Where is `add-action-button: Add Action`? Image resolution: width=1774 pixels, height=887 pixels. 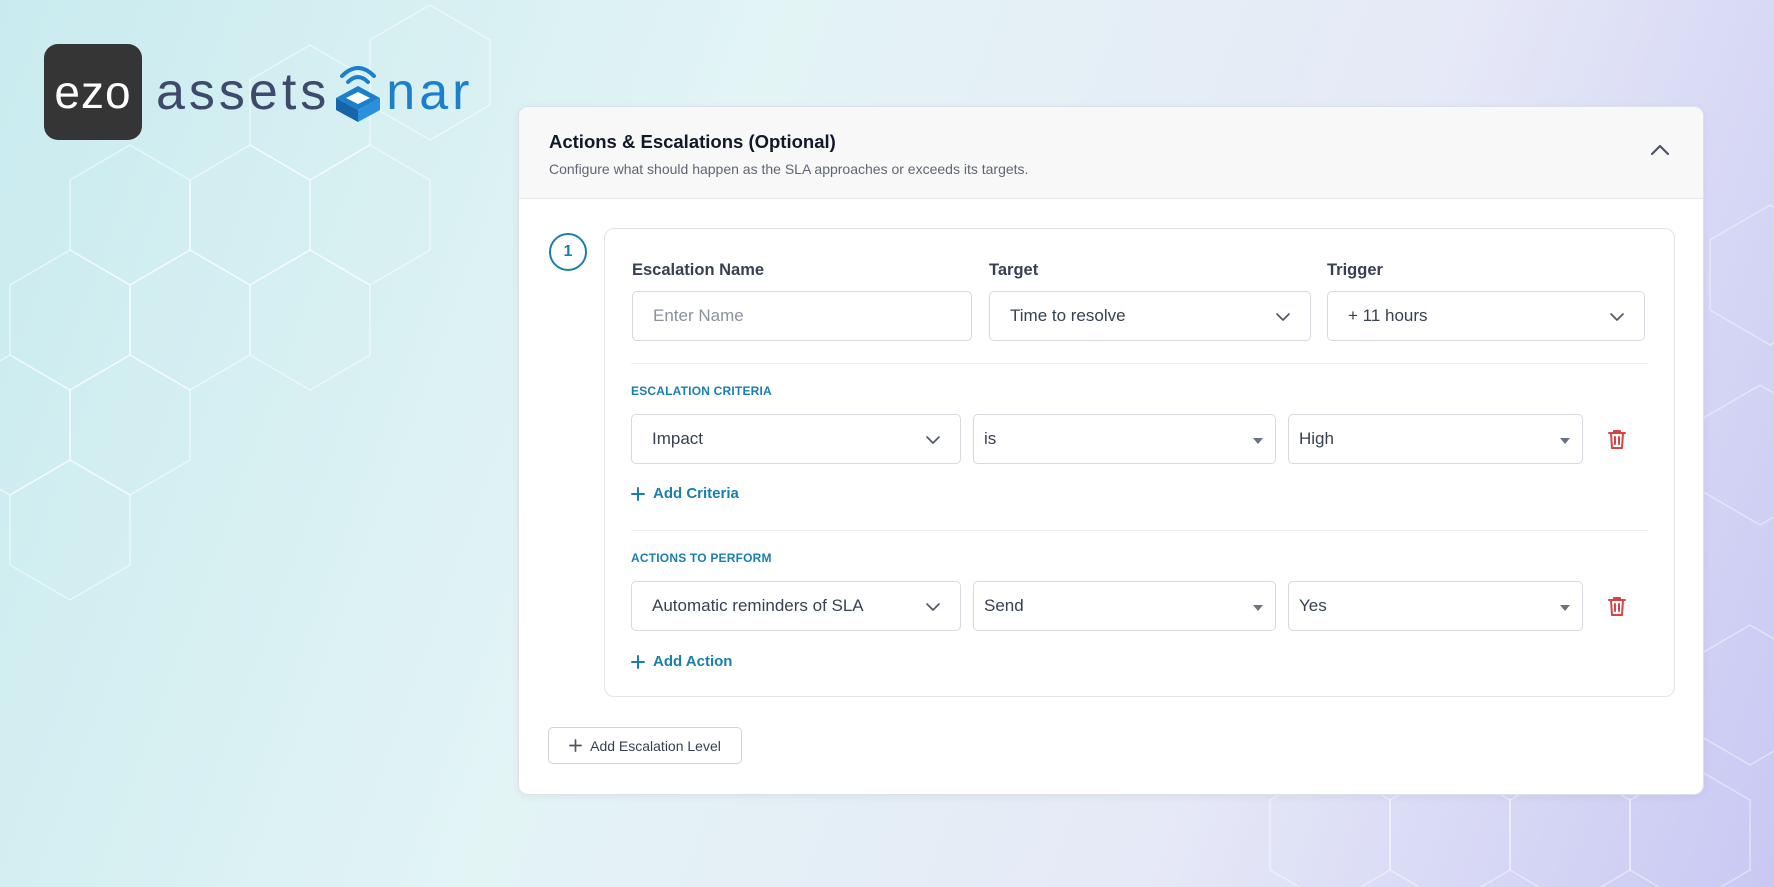 add-action-button: Add Action is located at coordinates (681, 661).